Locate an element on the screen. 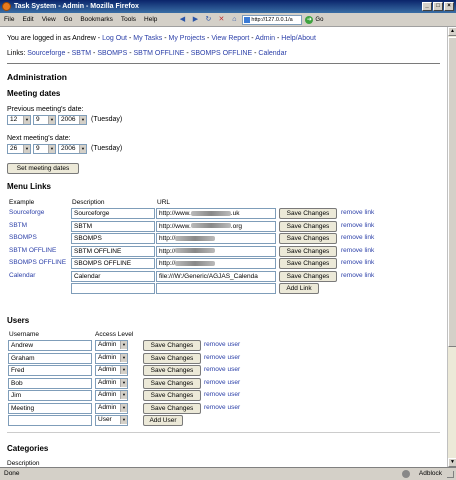 This screenshot has height=480, width=456. username-input: Bob is located at coordinates (50, 383).